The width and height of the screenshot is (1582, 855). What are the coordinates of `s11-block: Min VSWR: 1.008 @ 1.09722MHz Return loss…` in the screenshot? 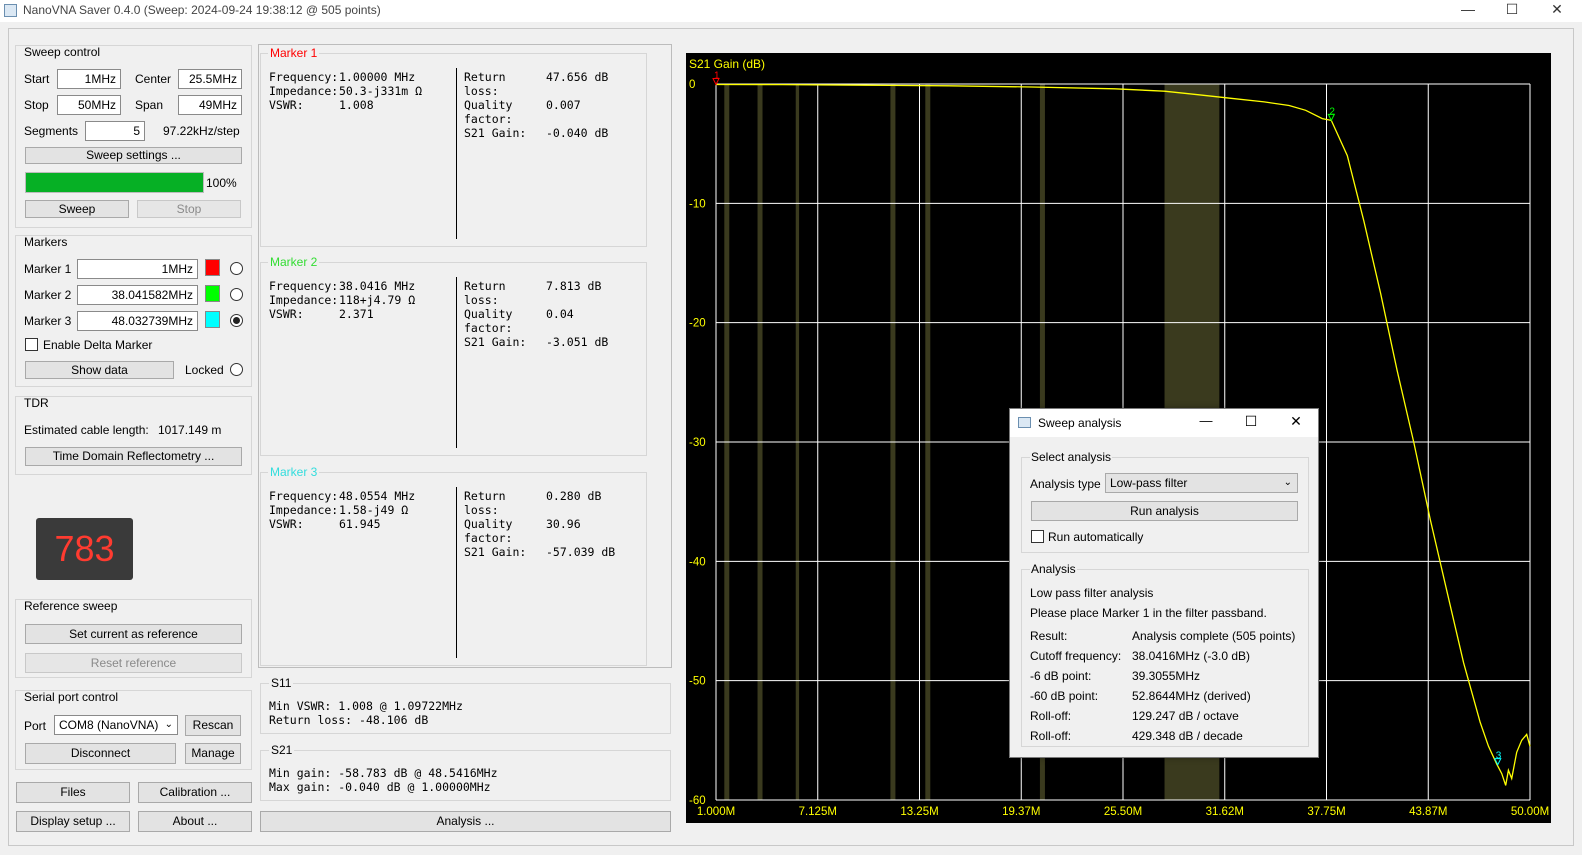 It's located at (366, 713).